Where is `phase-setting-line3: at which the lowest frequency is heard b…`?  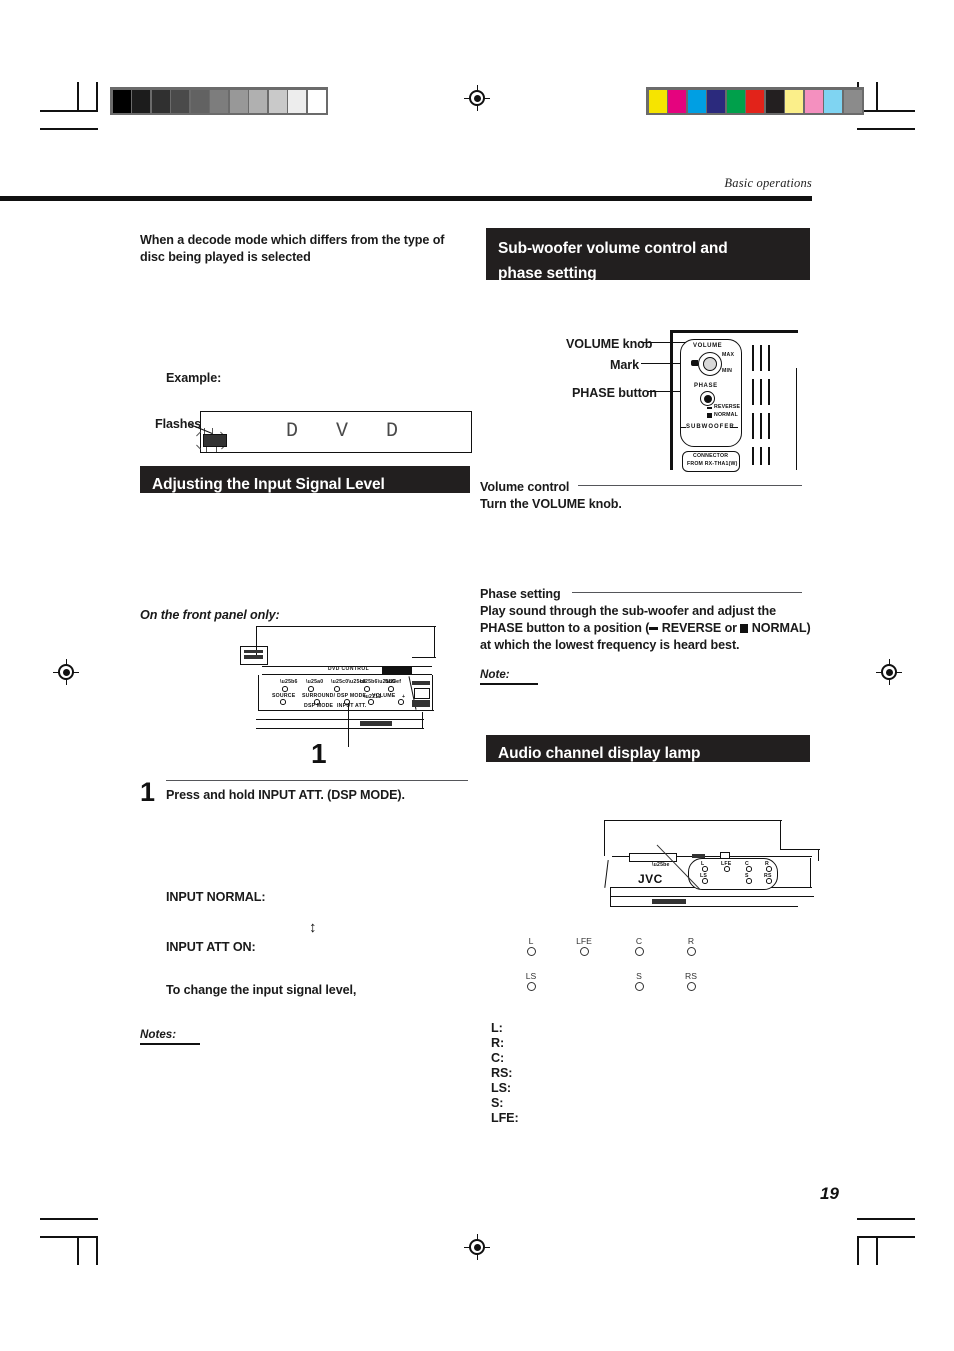
phase-setting-line3: at which the lowest frequency is heard b… is located at coordinates (610, 645).